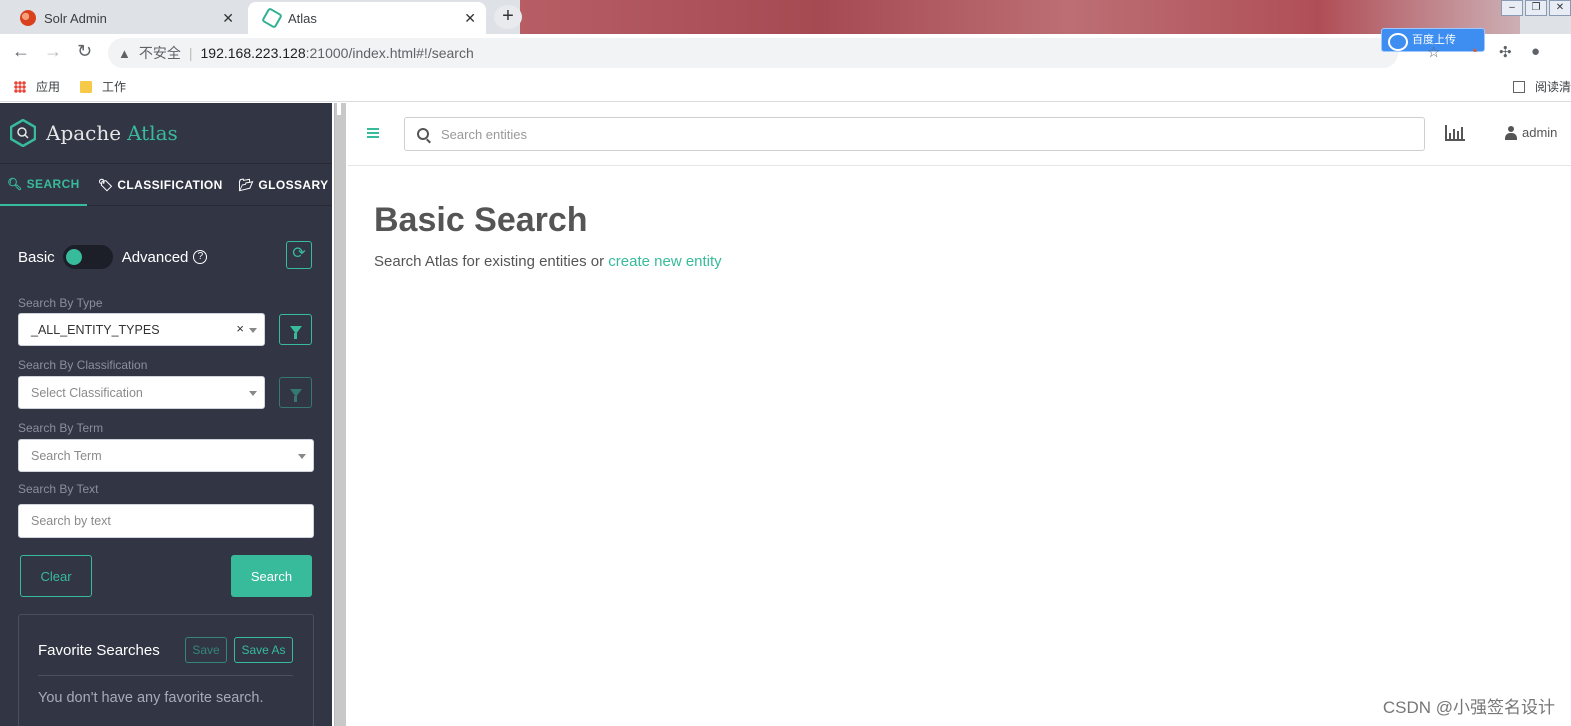 This screenshot has height=726, width=1571. I want to click on favorite-empty-text: You don't have any favorite search., so click(151, 698).